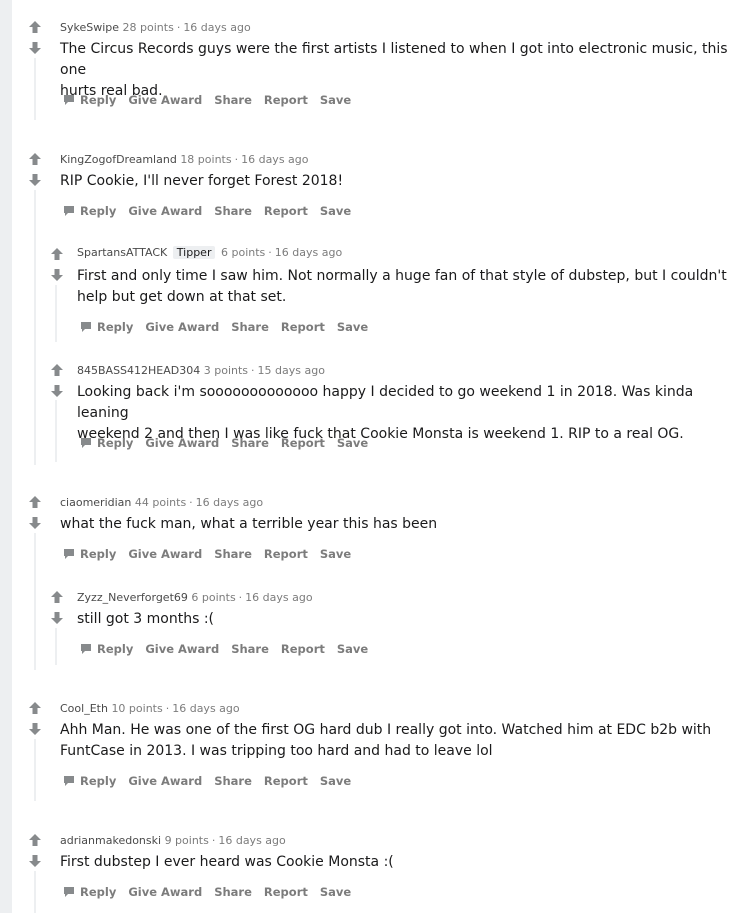 This screenshot has height=913, width=751. Describe the element at coordinates (206, 159) in the screenshot. I see `points: 18 points` at that location.